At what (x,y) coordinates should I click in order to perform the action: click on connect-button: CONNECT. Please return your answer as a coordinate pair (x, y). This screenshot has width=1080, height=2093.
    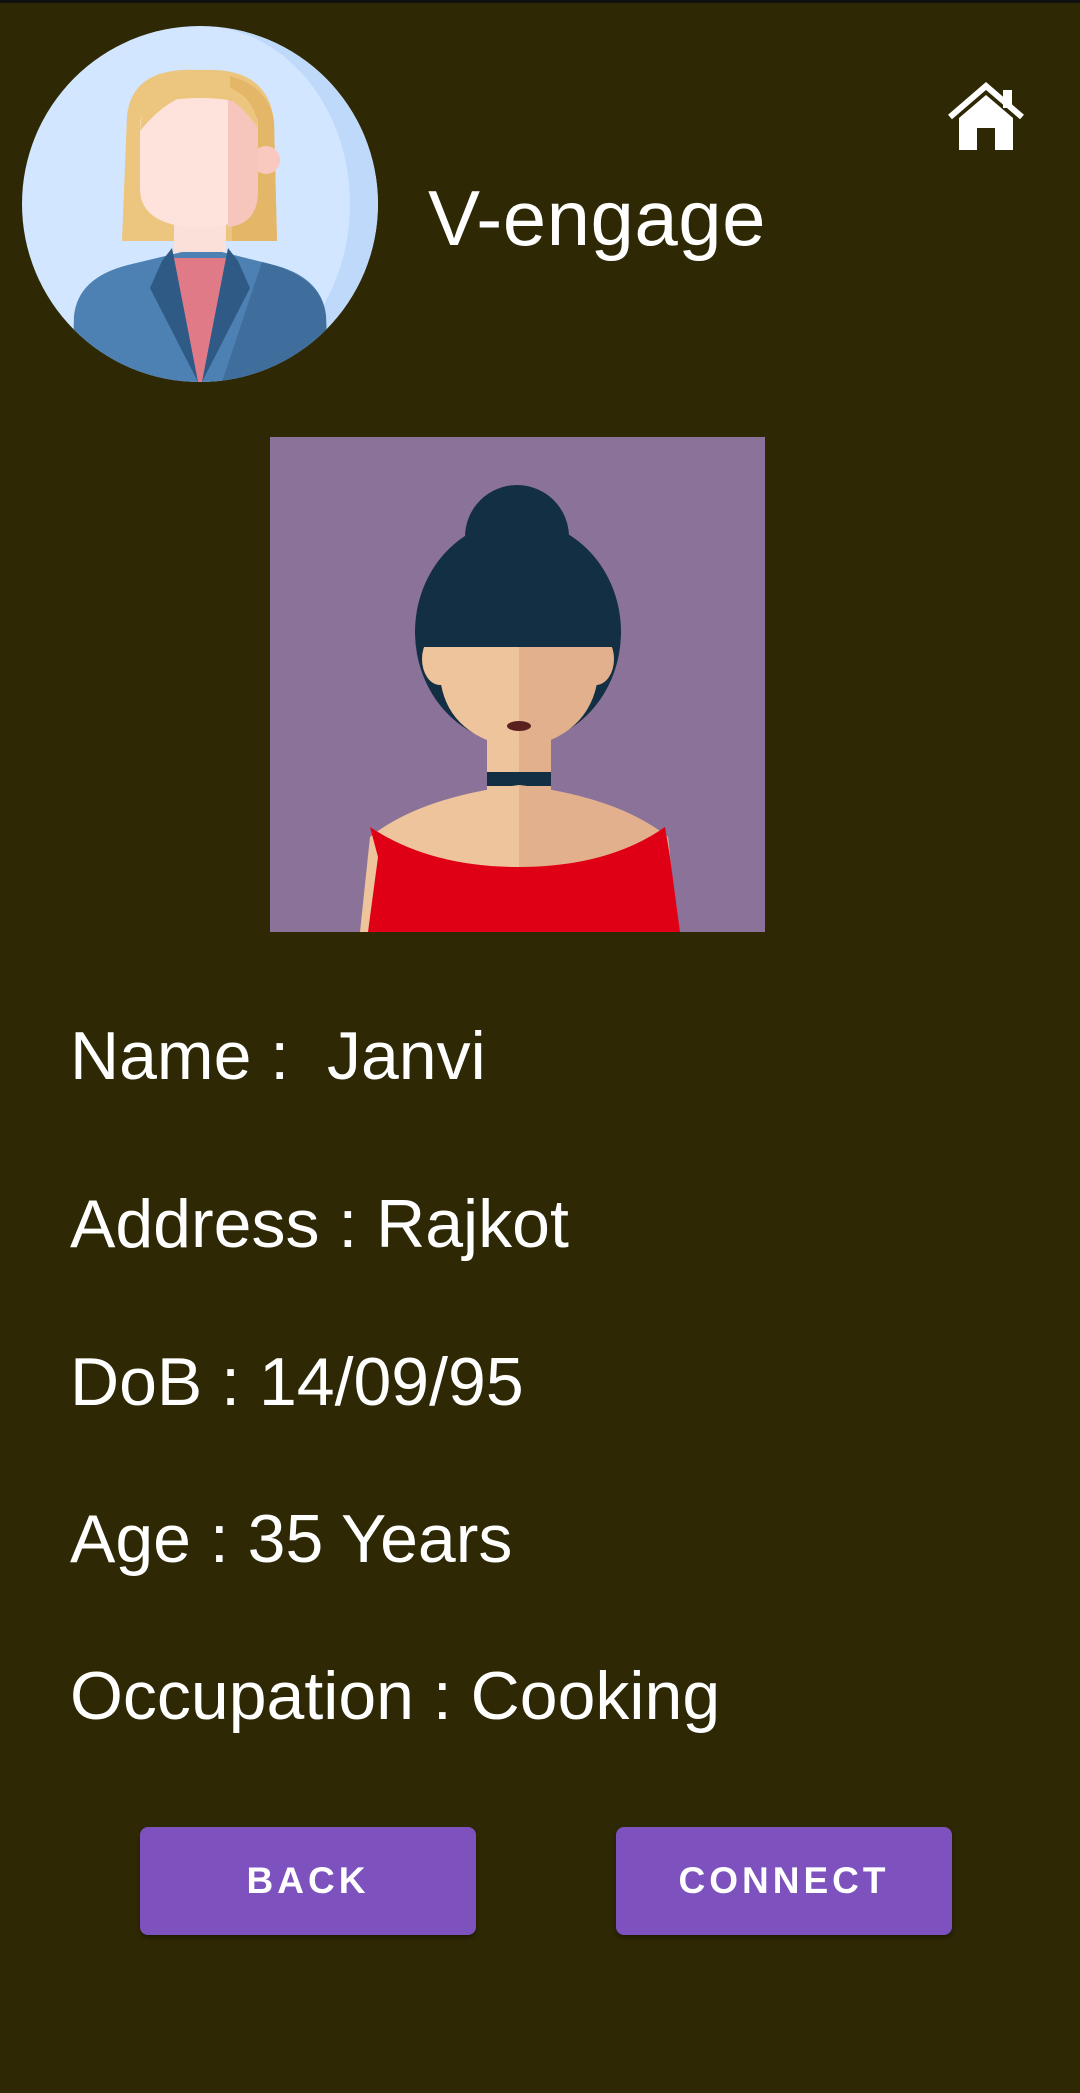
    Looking at the image, I should click on (784, 1881).